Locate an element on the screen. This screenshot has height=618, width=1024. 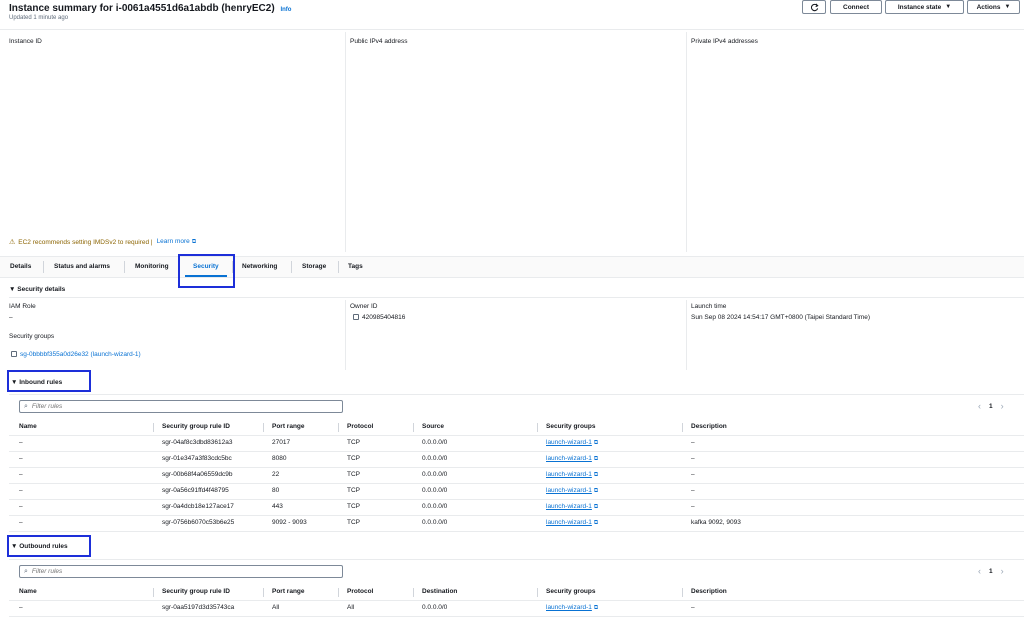
tab-storage: Storage is located at coordinates (314, 266).